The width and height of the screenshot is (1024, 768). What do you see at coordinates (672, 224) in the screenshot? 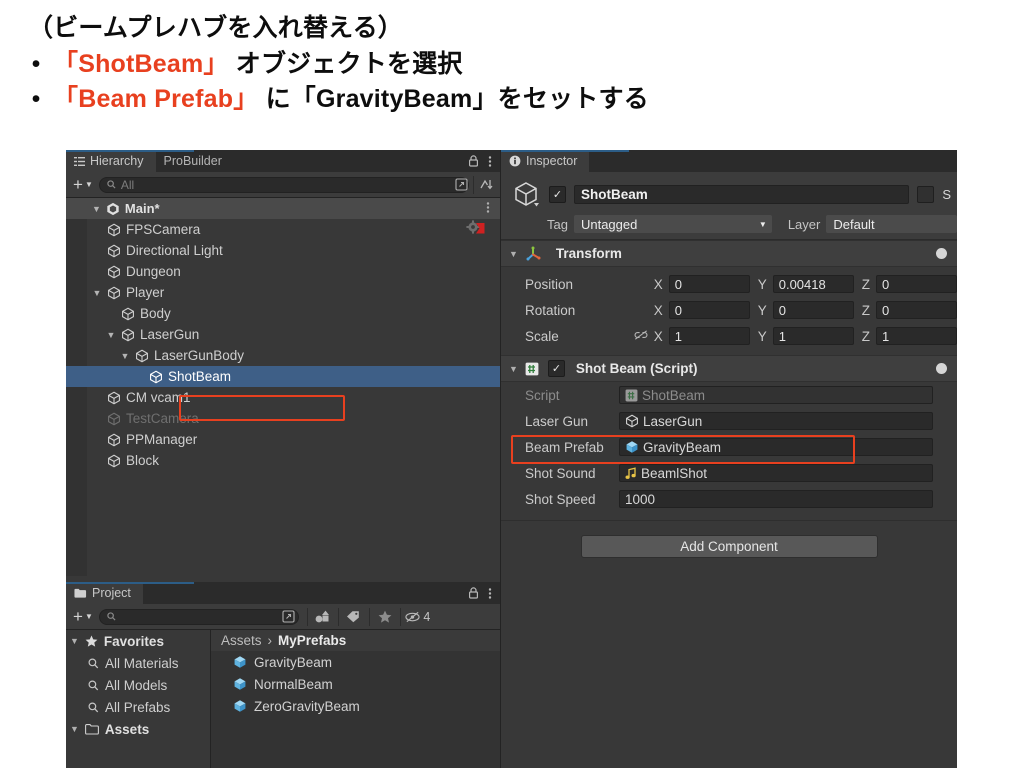
I see `tag-dropdown: Untagged ▼` at bounding box center [672, 224].